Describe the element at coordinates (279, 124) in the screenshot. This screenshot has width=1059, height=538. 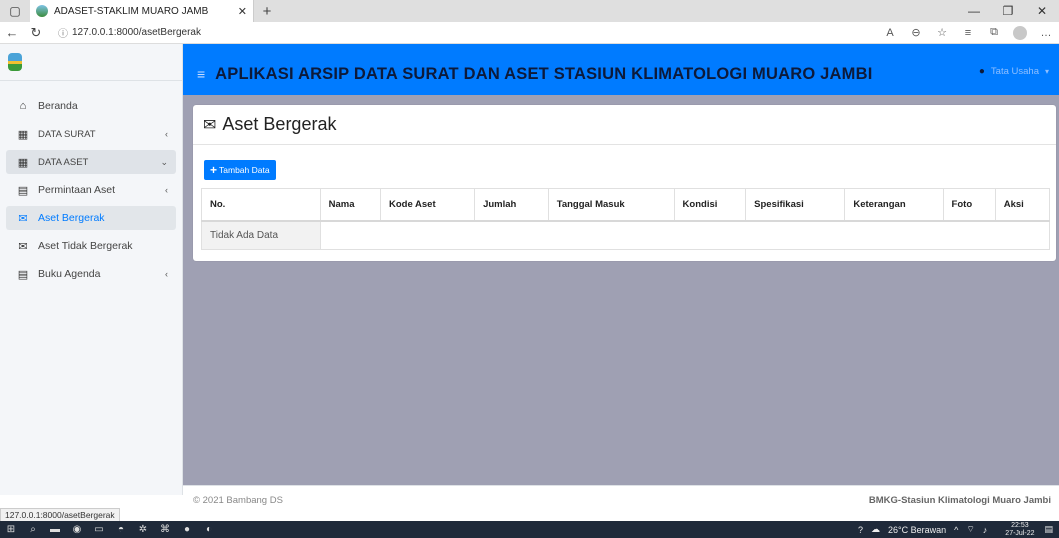
I see `page-title: Aset Bergerak` at that location.